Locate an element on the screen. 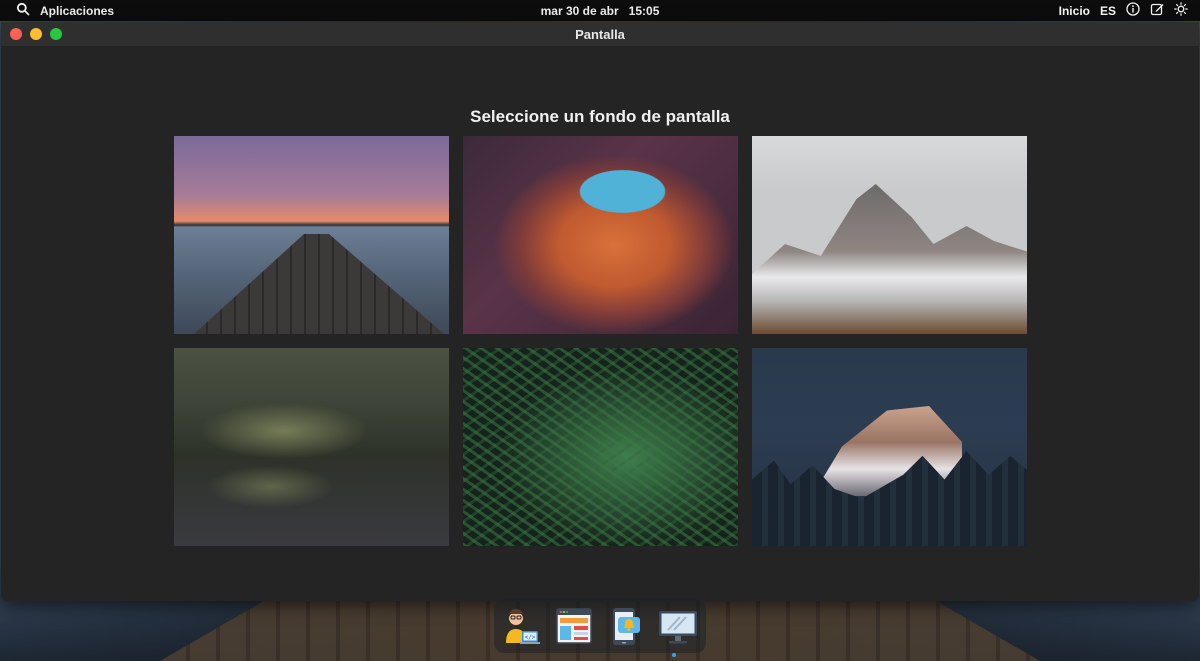 This screenshot has height=661, width=1200. dock-item-developer: </> is located at coordinates (522, 626).